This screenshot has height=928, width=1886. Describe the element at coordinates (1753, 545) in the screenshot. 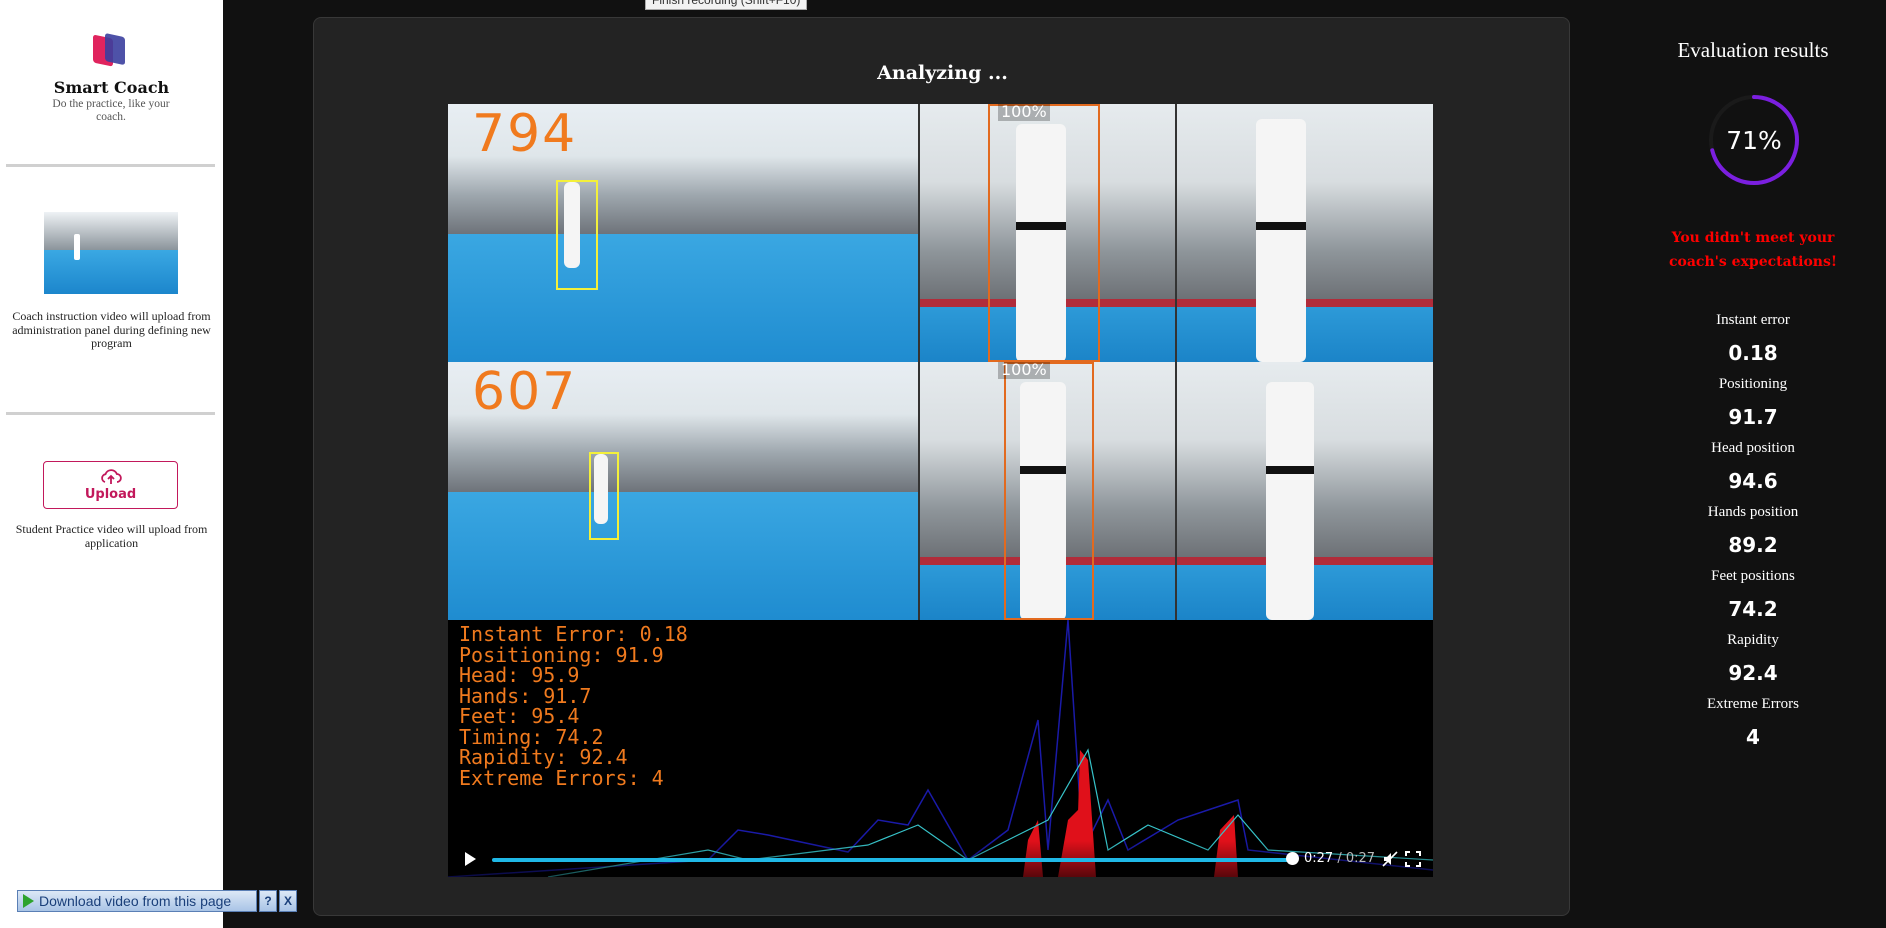

I see `metric-value: 89.2` at that location.